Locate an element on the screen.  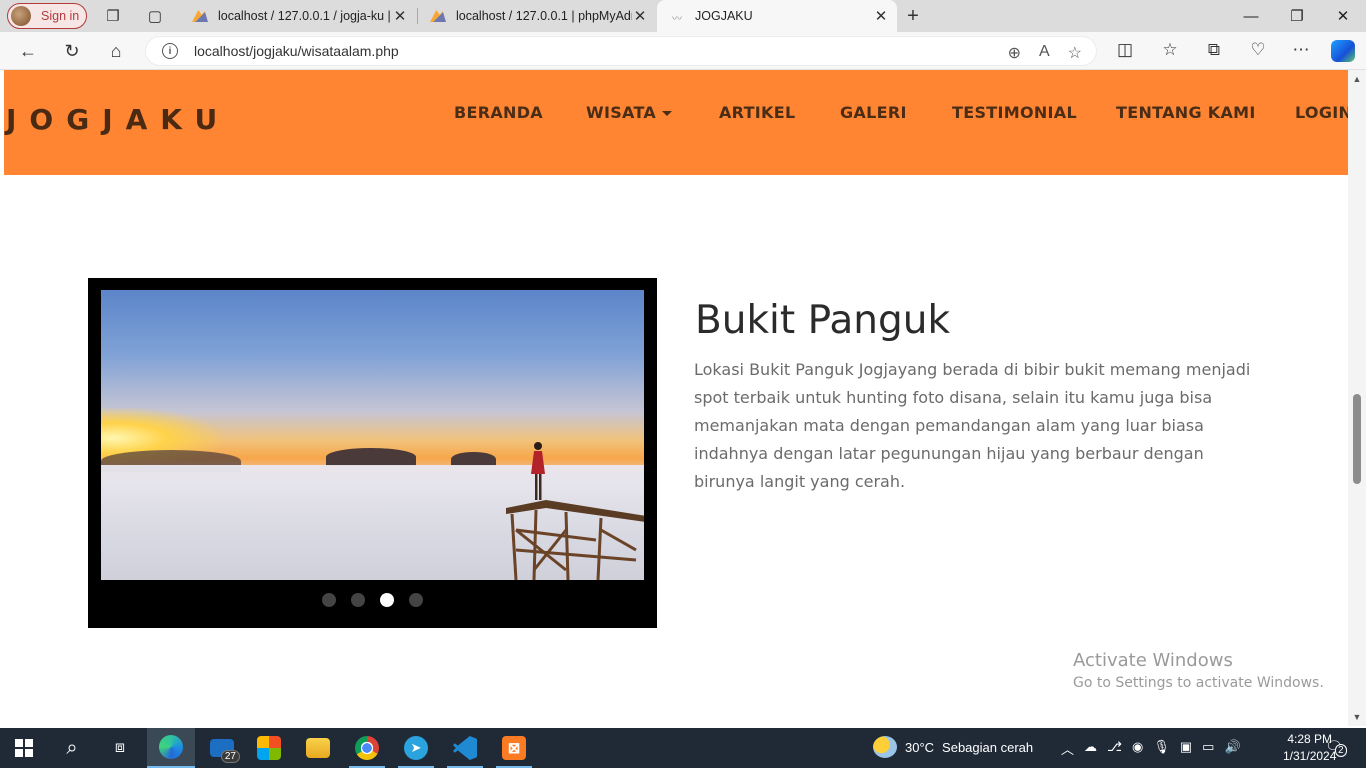
volume-icon: 🔊 is located at coordinates (1232, 748).